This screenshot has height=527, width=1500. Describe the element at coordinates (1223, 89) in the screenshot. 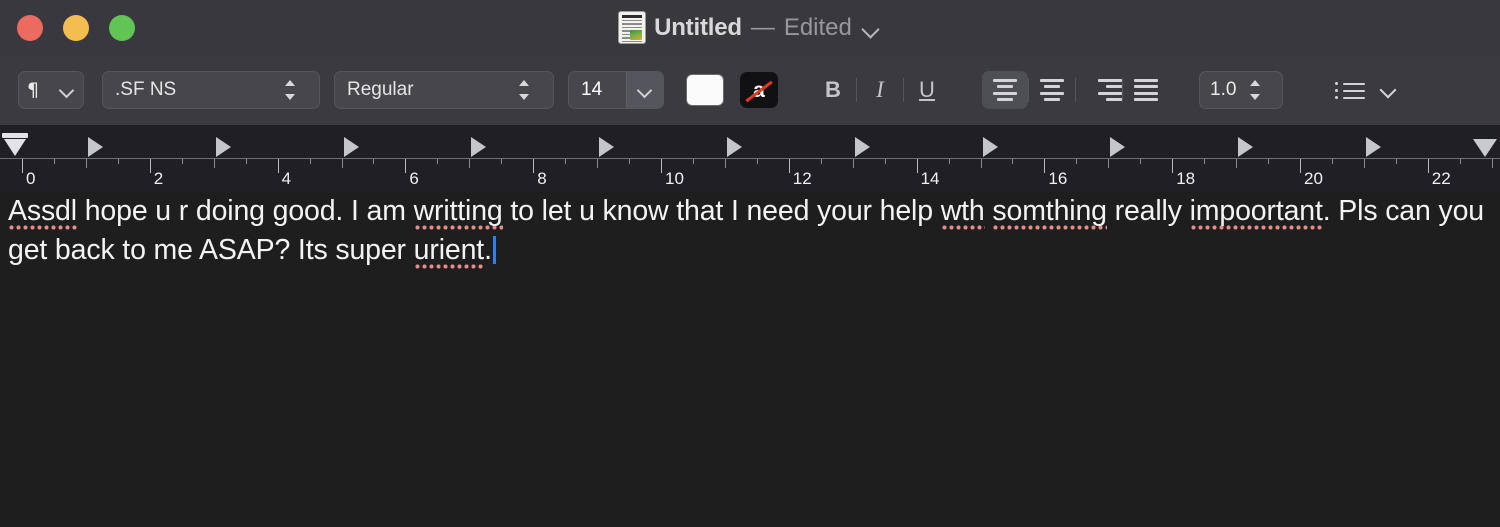

I see `line-spacing-value: 1.0` at that location.